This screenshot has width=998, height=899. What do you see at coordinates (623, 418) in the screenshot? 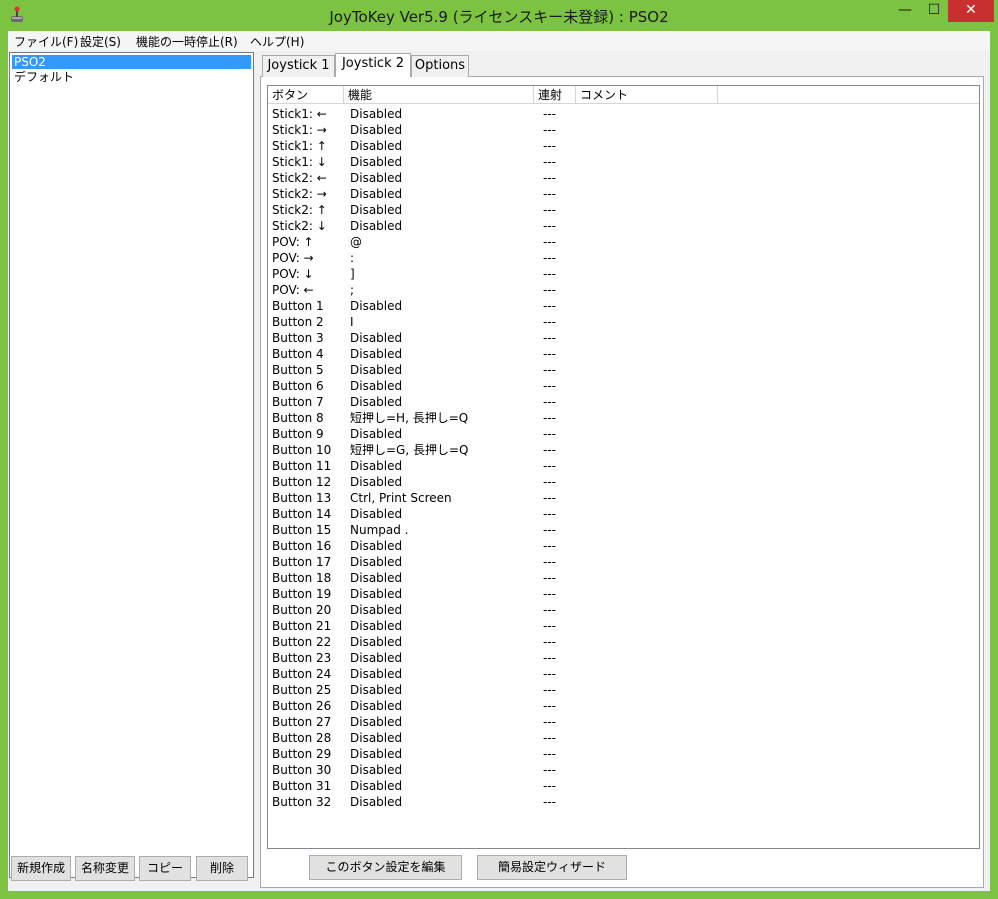
I see `table-row: Button 8 短押し=H, 長押し=Q ---` at bounding box center [623, 418].